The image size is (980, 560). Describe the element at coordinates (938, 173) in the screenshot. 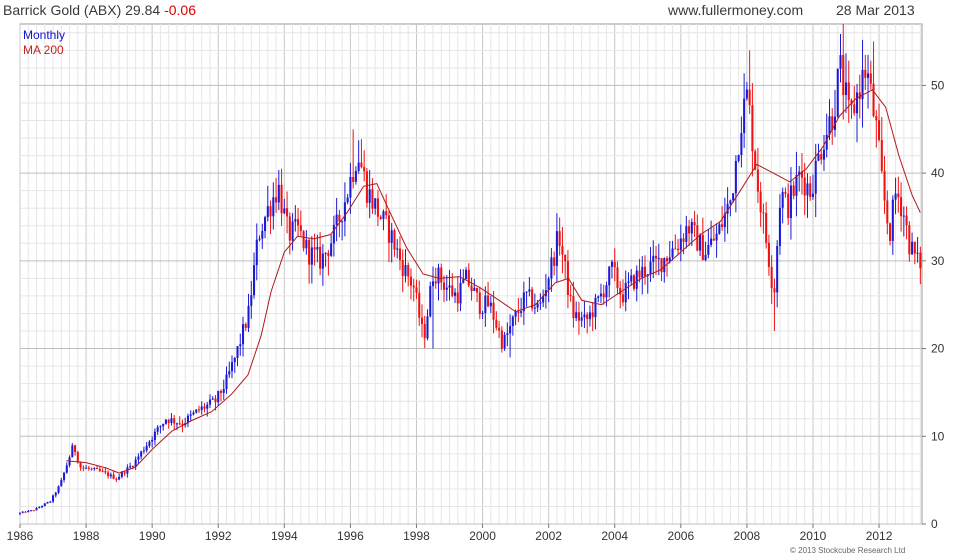

I see `y-tick-label: 40` at that location.